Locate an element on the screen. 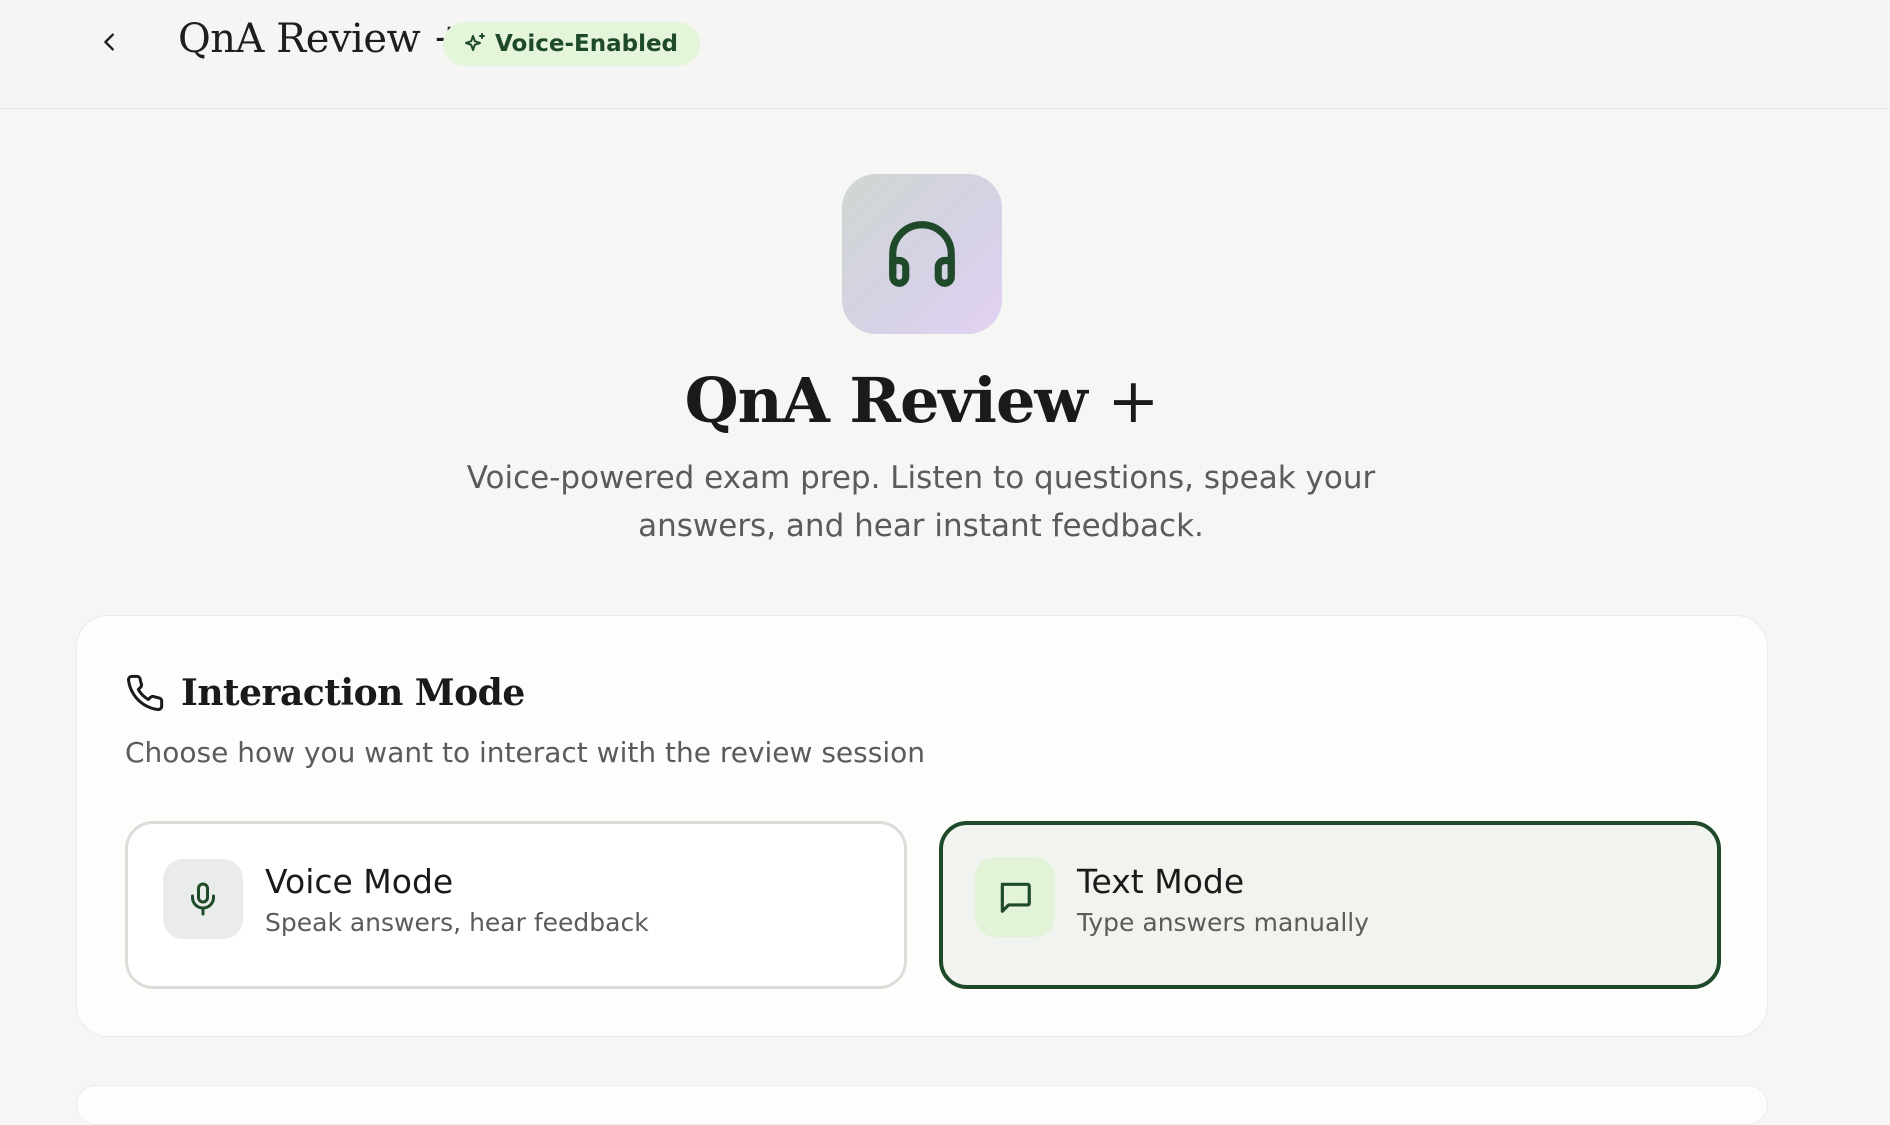  voice-mode-name: Voice Mode is located at coordinates (359, 881).